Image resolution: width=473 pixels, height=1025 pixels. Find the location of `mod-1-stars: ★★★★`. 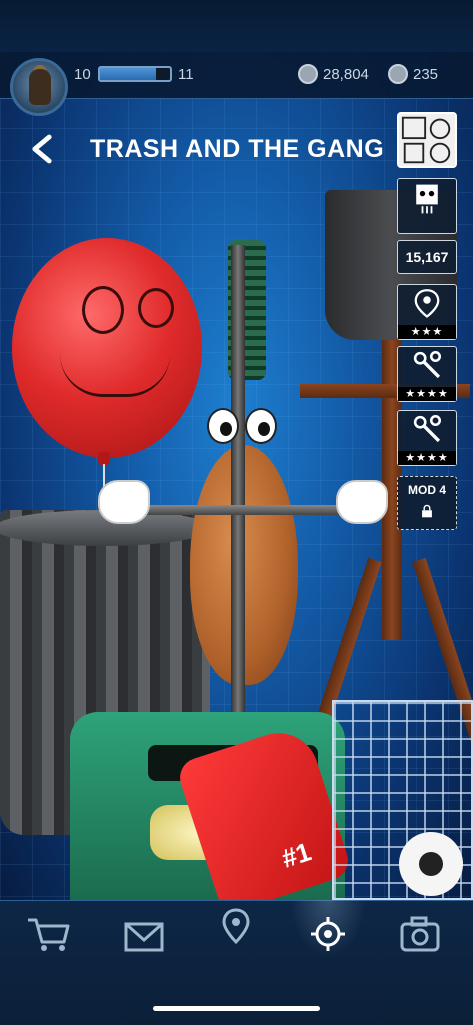

mod-1-stars: ★★★★ is located at coordinates (427, 394).